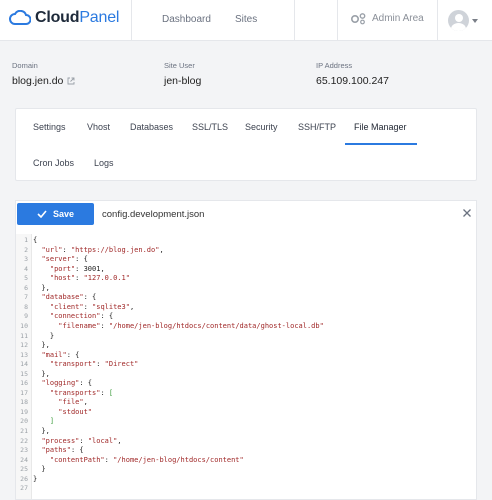  I want to click on line-number: 6, so click(26, 287).